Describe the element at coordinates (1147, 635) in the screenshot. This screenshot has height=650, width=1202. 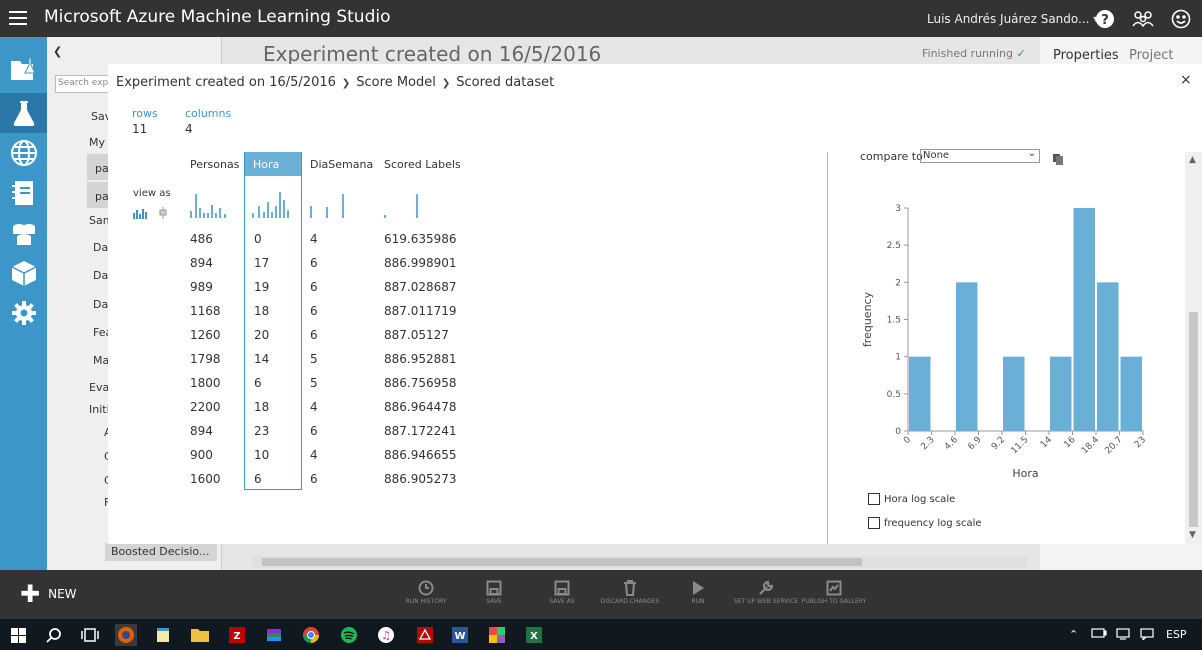
I see `notifications-icon` at that location.